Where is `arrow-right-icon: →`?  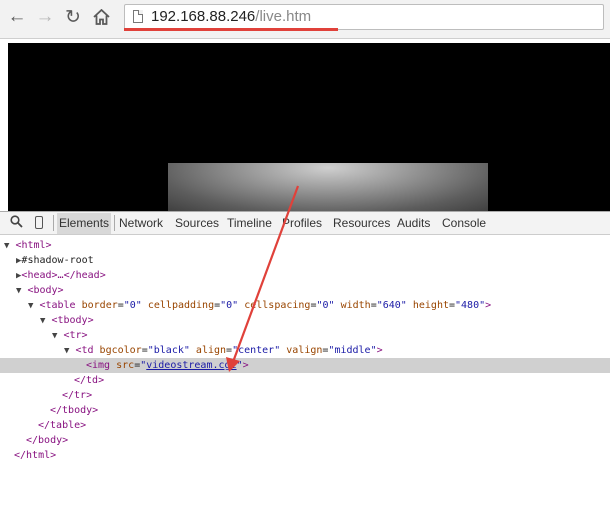 arrow-right-icon: → is located at coordinates (45, 17).